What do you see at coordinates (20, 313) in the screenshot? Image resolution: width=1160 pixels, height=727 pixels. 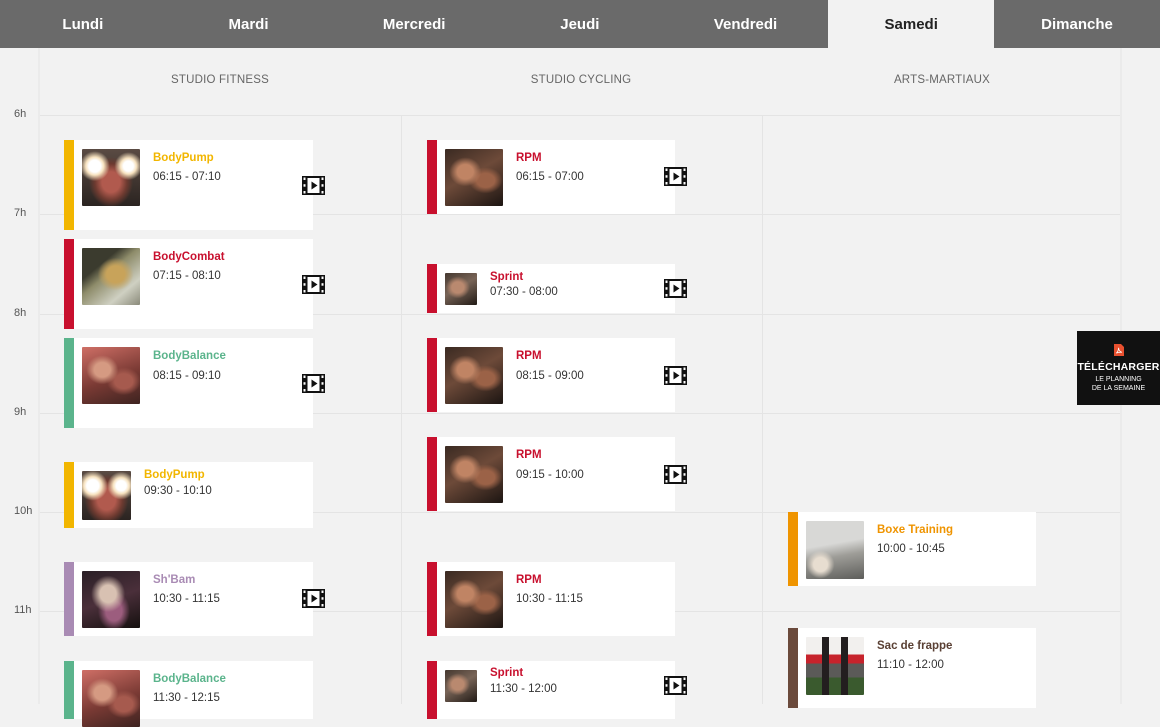 I see `hour-label: 8h` at bounding box center [20, 313].